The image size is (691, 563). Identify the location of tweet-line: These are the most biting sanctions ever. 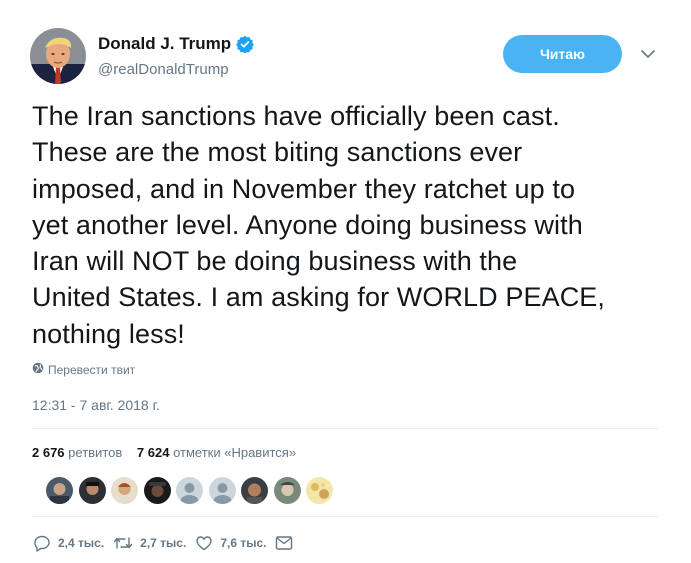
(277, 152).